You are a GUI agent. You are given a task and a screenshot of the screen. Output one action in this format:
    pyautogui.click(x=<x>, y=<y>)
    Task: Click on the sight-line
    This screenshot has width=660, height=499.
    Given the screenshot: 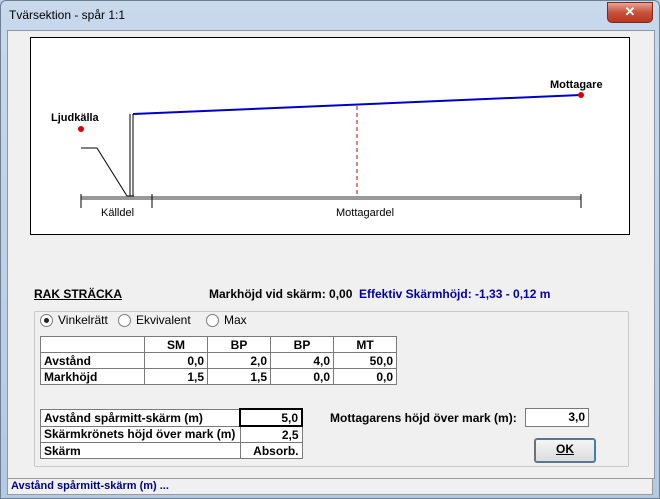 What is the action you would take?
    pyautogui.click(x=357, y=104)
    